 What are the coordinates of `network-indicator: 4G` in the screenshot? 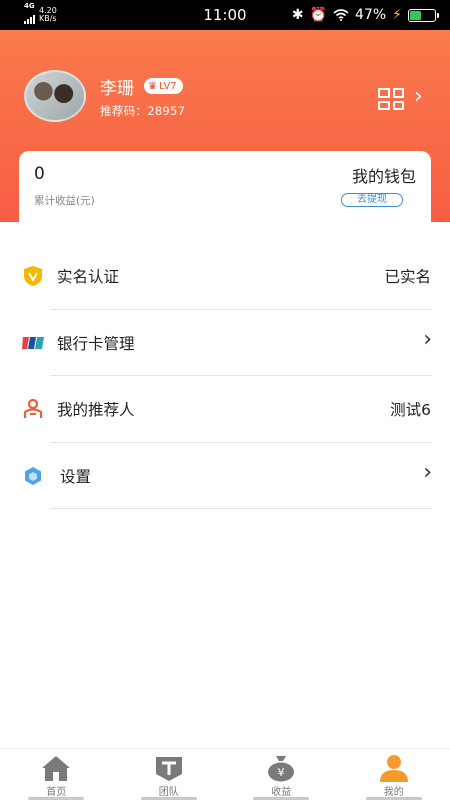 It's located at (29, 15).